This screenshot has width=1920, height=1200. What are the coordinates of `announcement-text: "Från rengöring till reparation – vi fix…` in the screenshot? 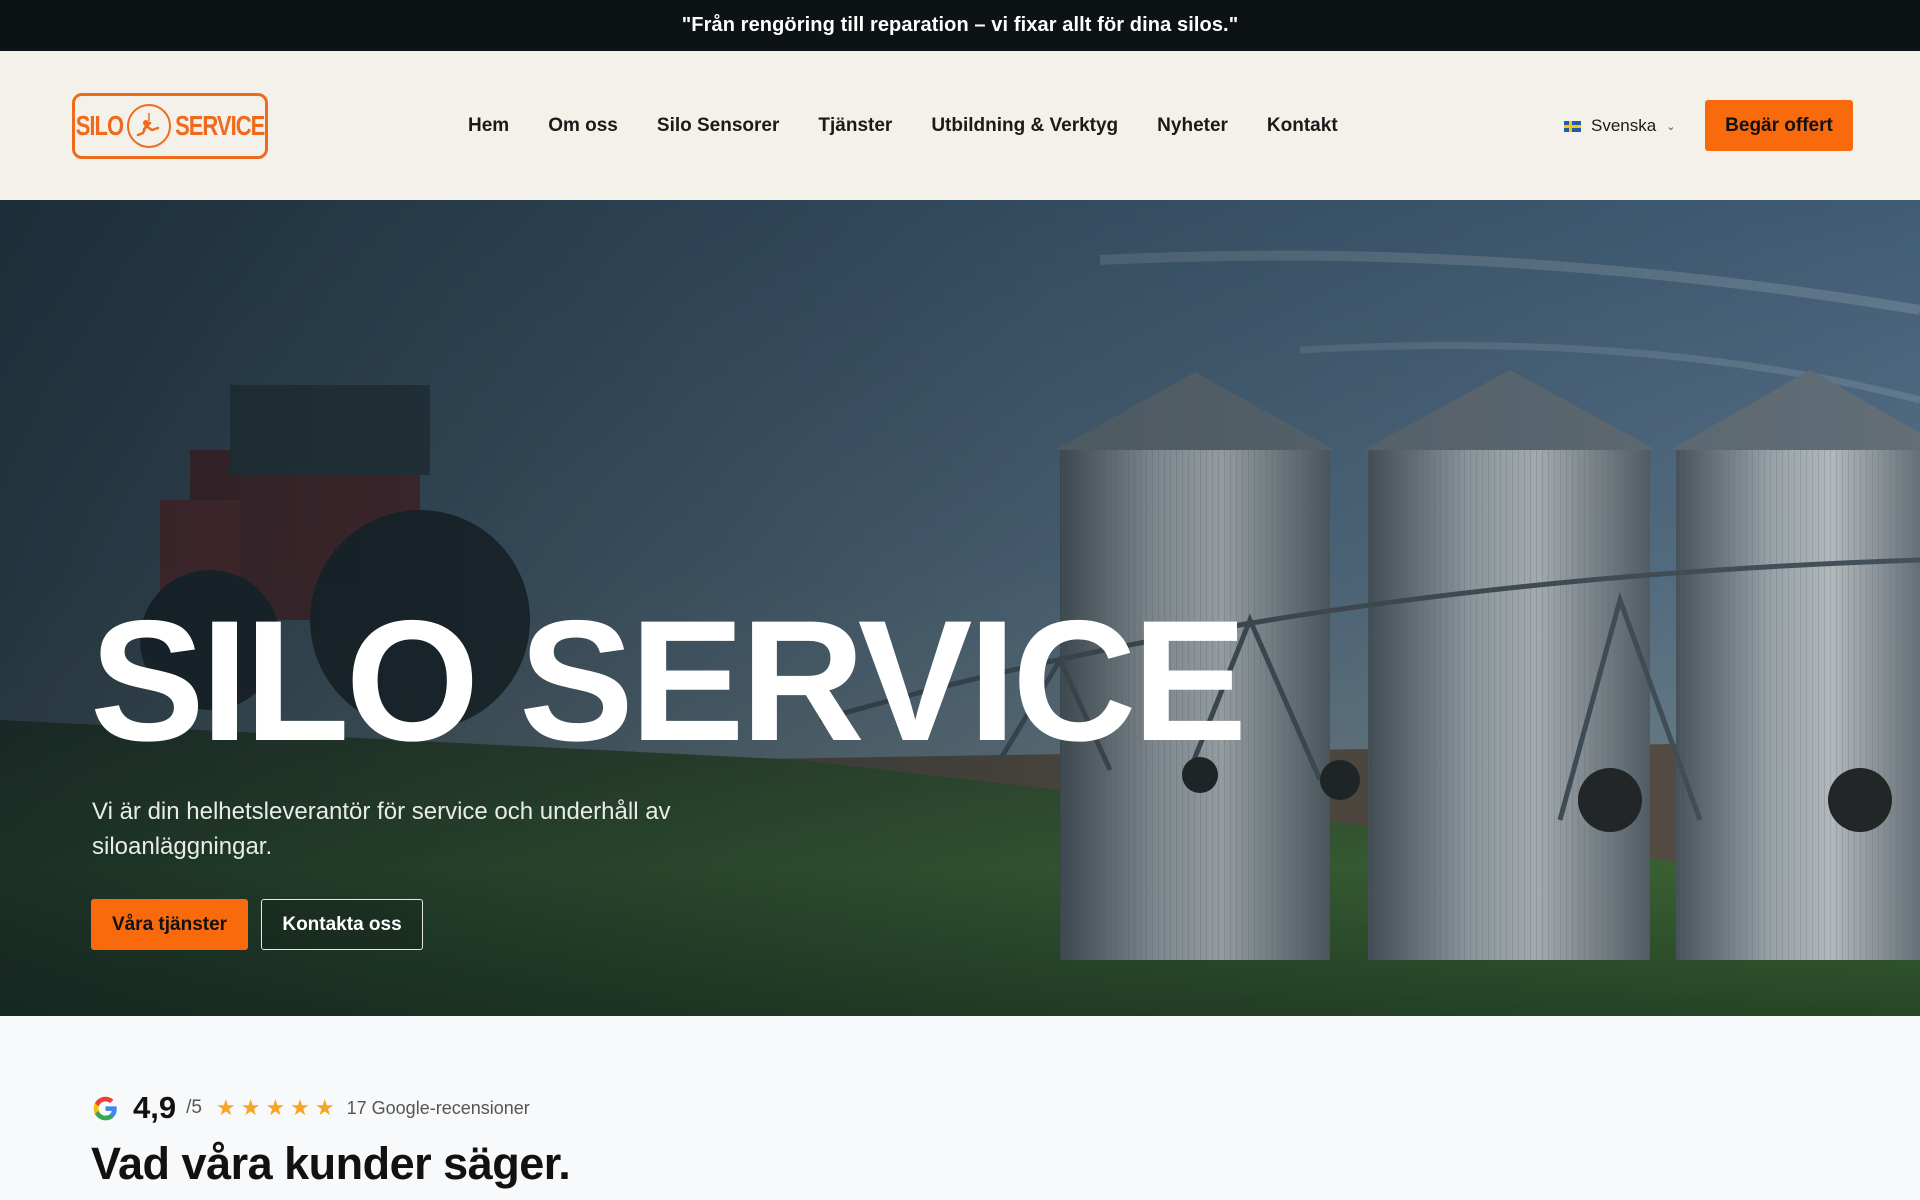 It's located at (960, 25).